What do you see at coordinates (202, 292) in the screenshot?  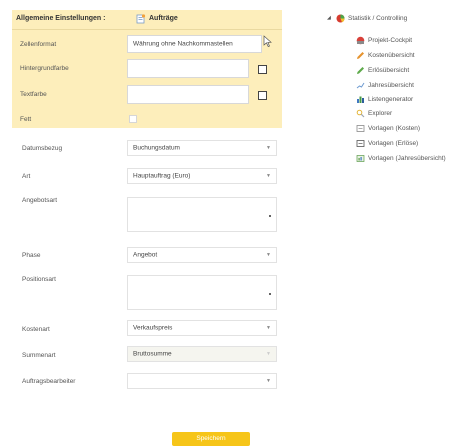 I see `positionsart-multiselect` at bounding box center [202, 292].